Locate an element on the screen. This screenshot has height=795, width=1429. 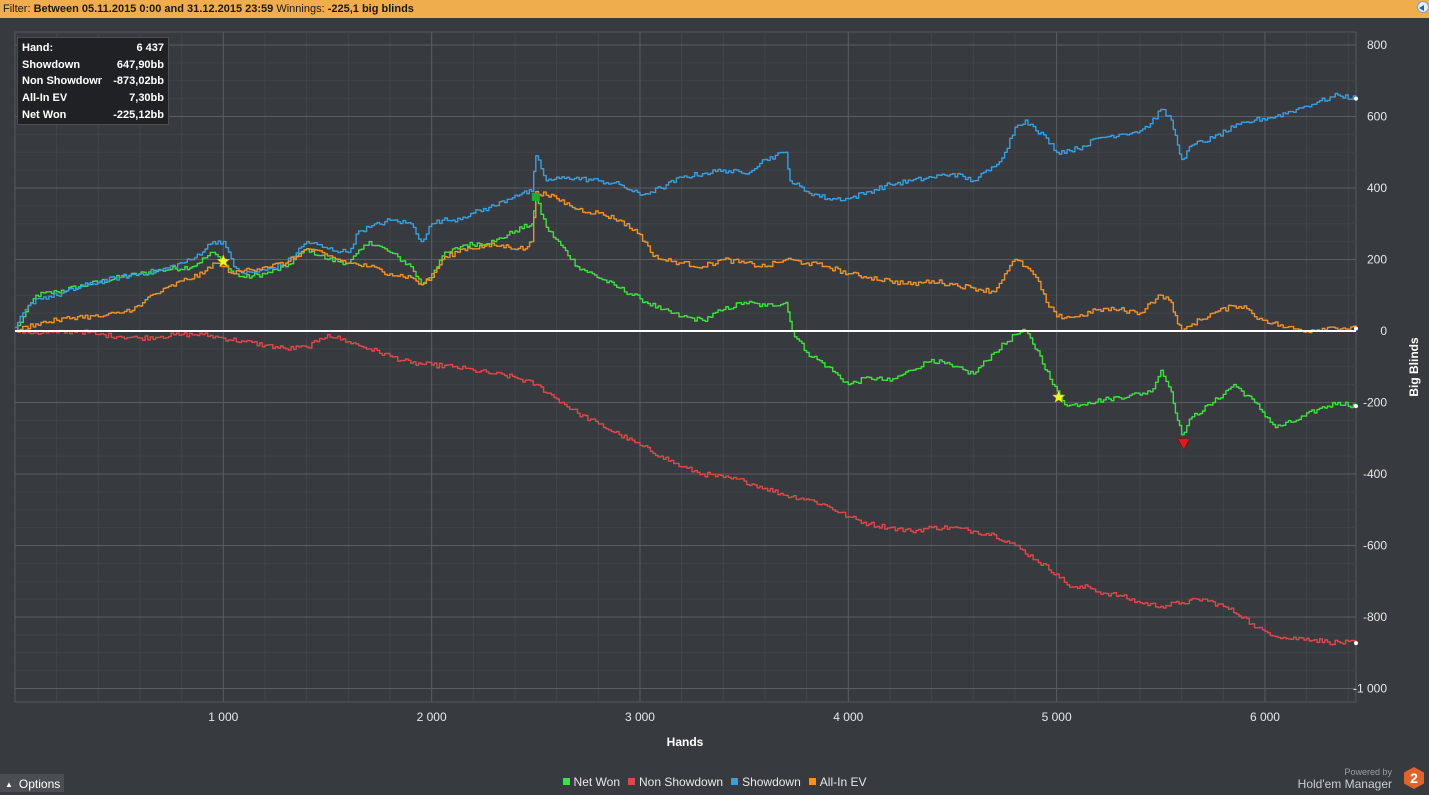
stats-value: -225,12bb is located at coordinates (138, 115).